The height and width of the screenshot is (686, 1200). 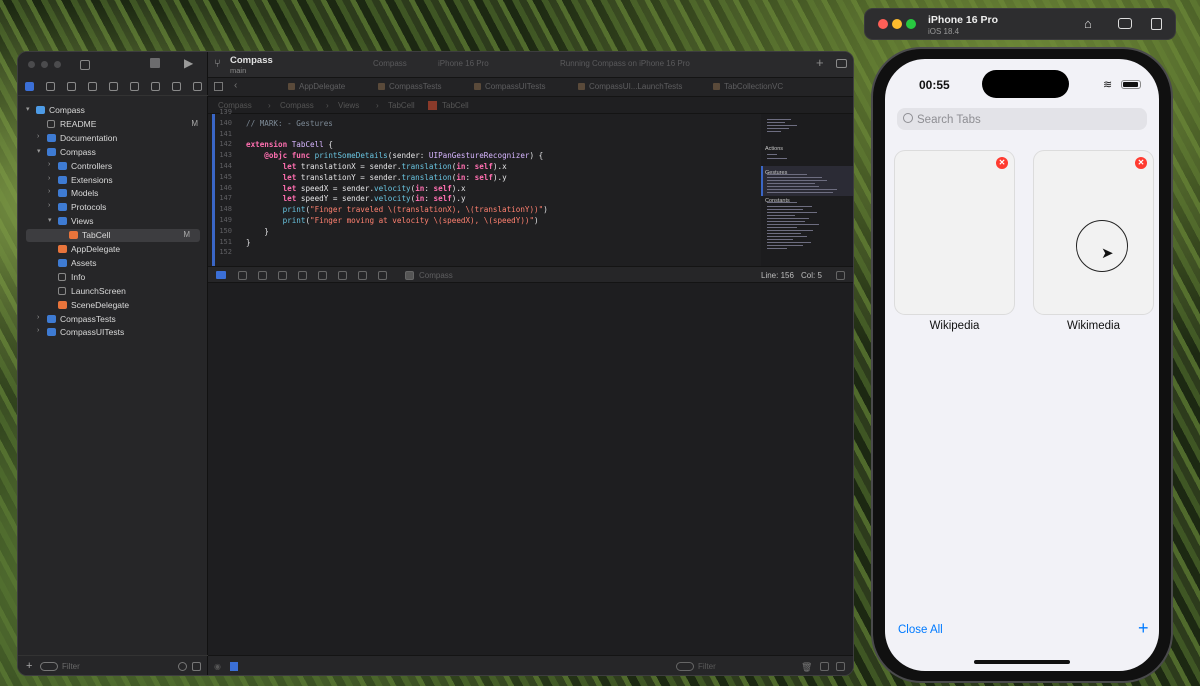 I want to click on file-tree-row: TabCell M, so click(x=113, y=236).